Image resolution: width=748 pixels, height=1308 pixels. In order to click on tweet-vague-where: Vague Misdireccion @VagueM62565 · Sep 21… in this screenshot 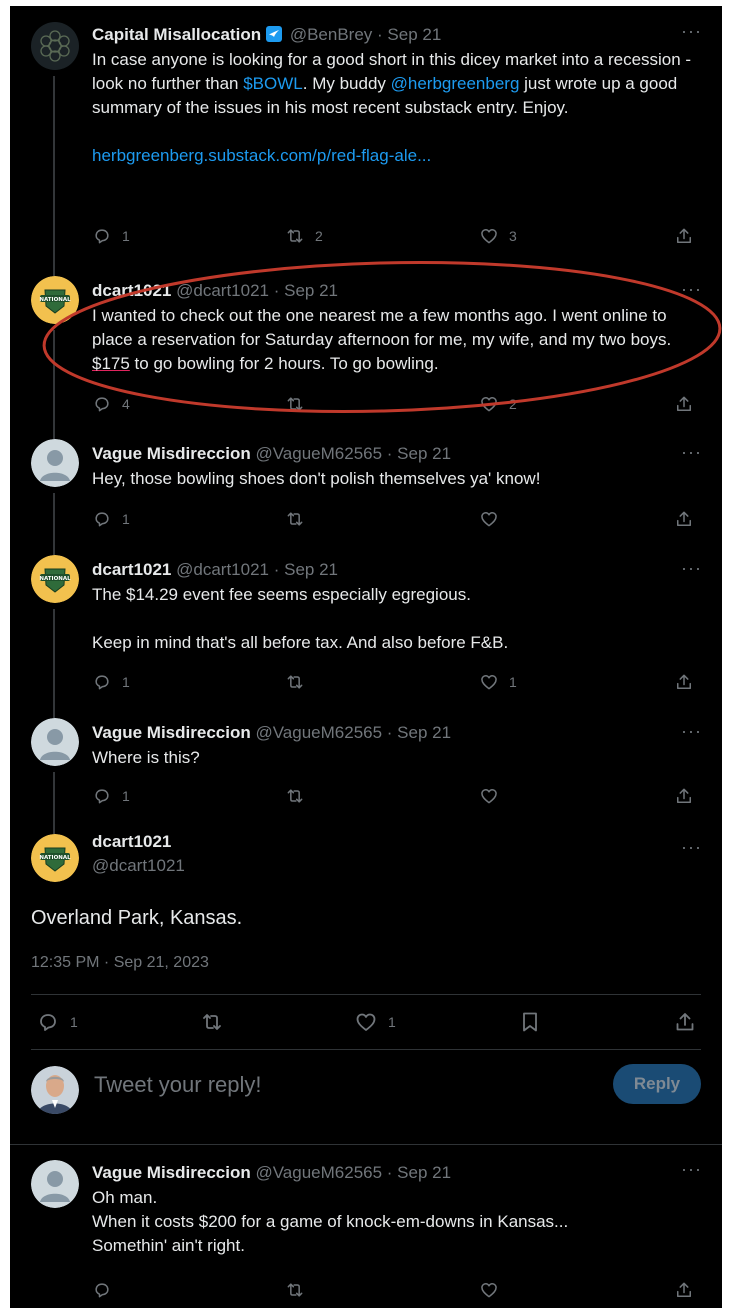, I will do `click(366, 764)`.